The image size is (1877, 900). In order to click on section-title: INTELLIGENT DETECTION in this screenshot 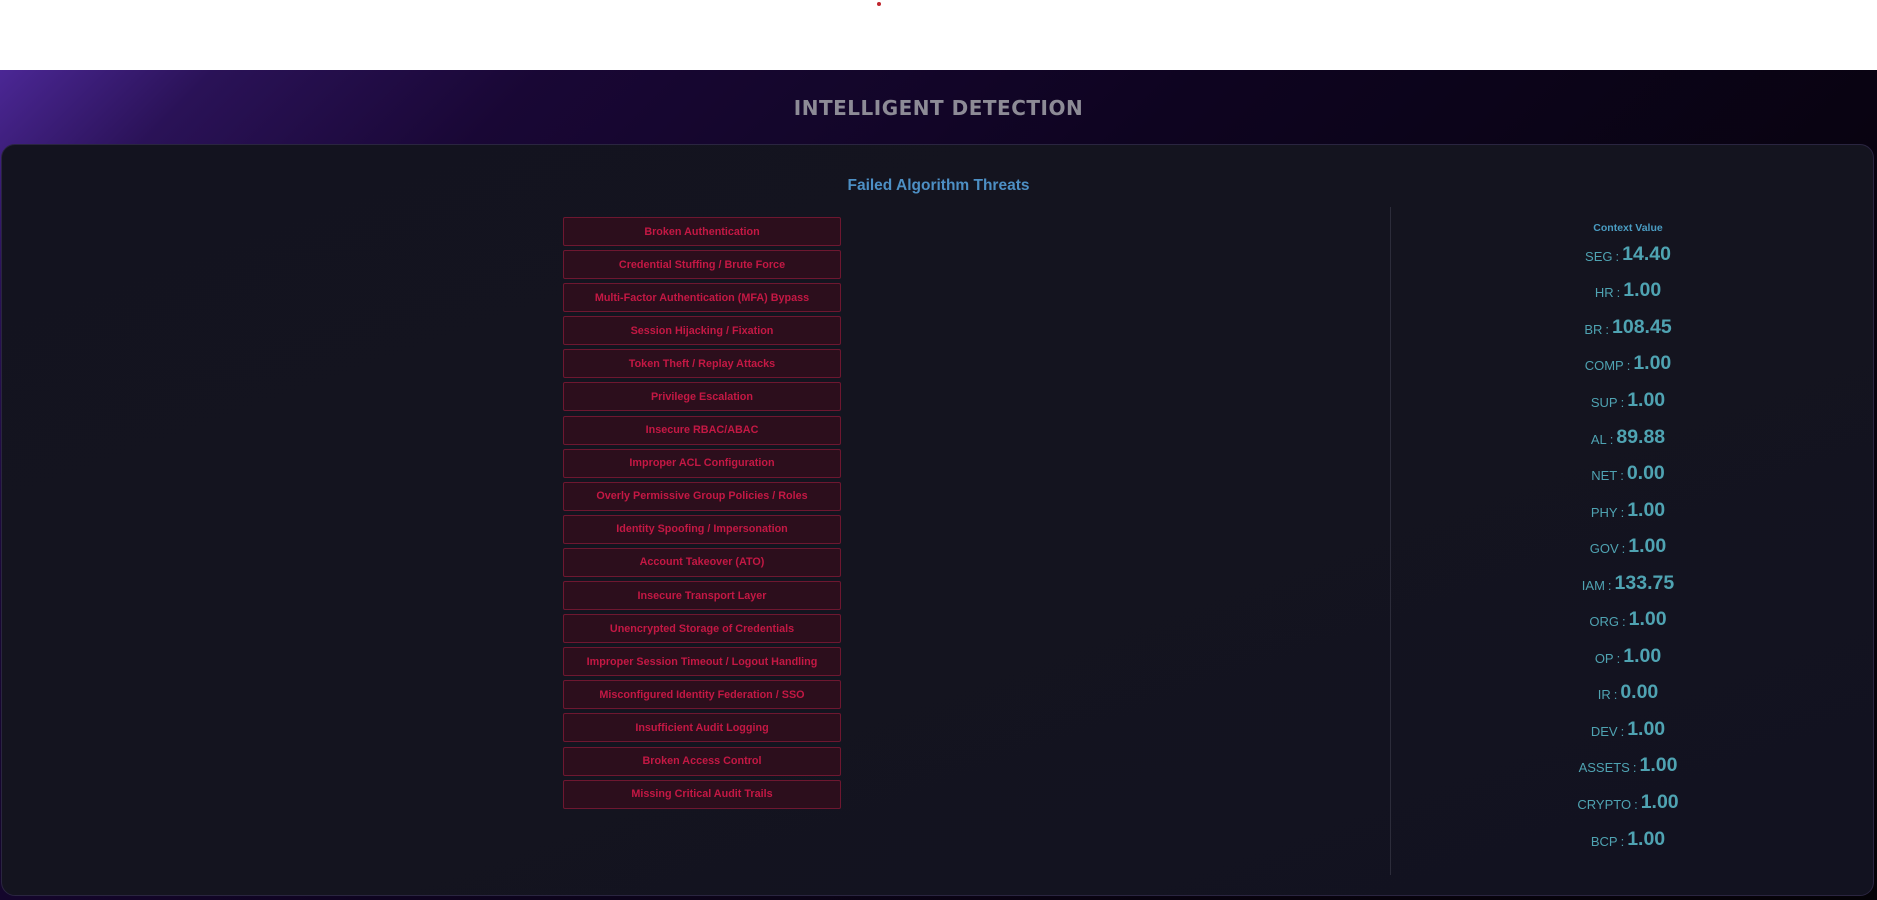, I will do `click(938, 108)`.